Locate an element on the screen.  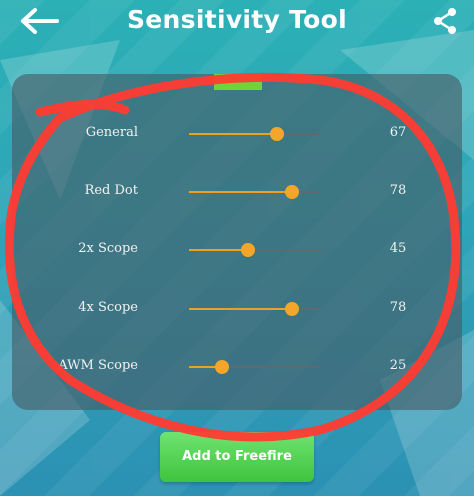
add-to-freefire-button: Add to Freefire is located at coordinates (237, 457).